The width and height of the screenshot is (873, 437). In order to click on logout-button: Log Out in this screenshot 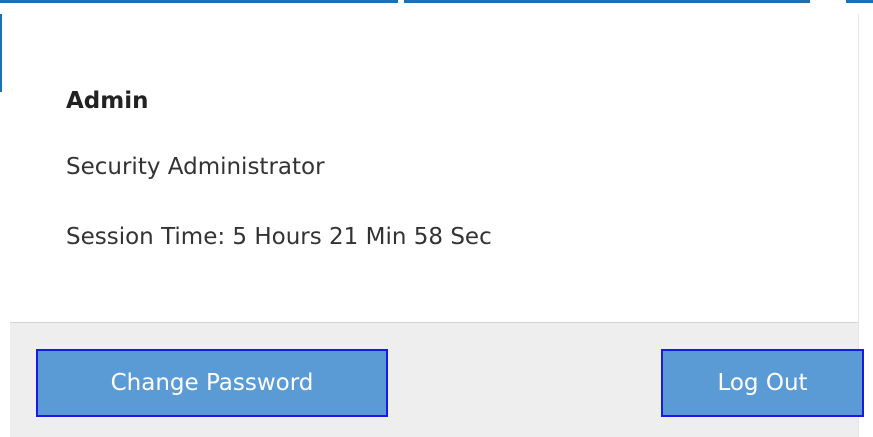, I will do `click(762, 383)`.